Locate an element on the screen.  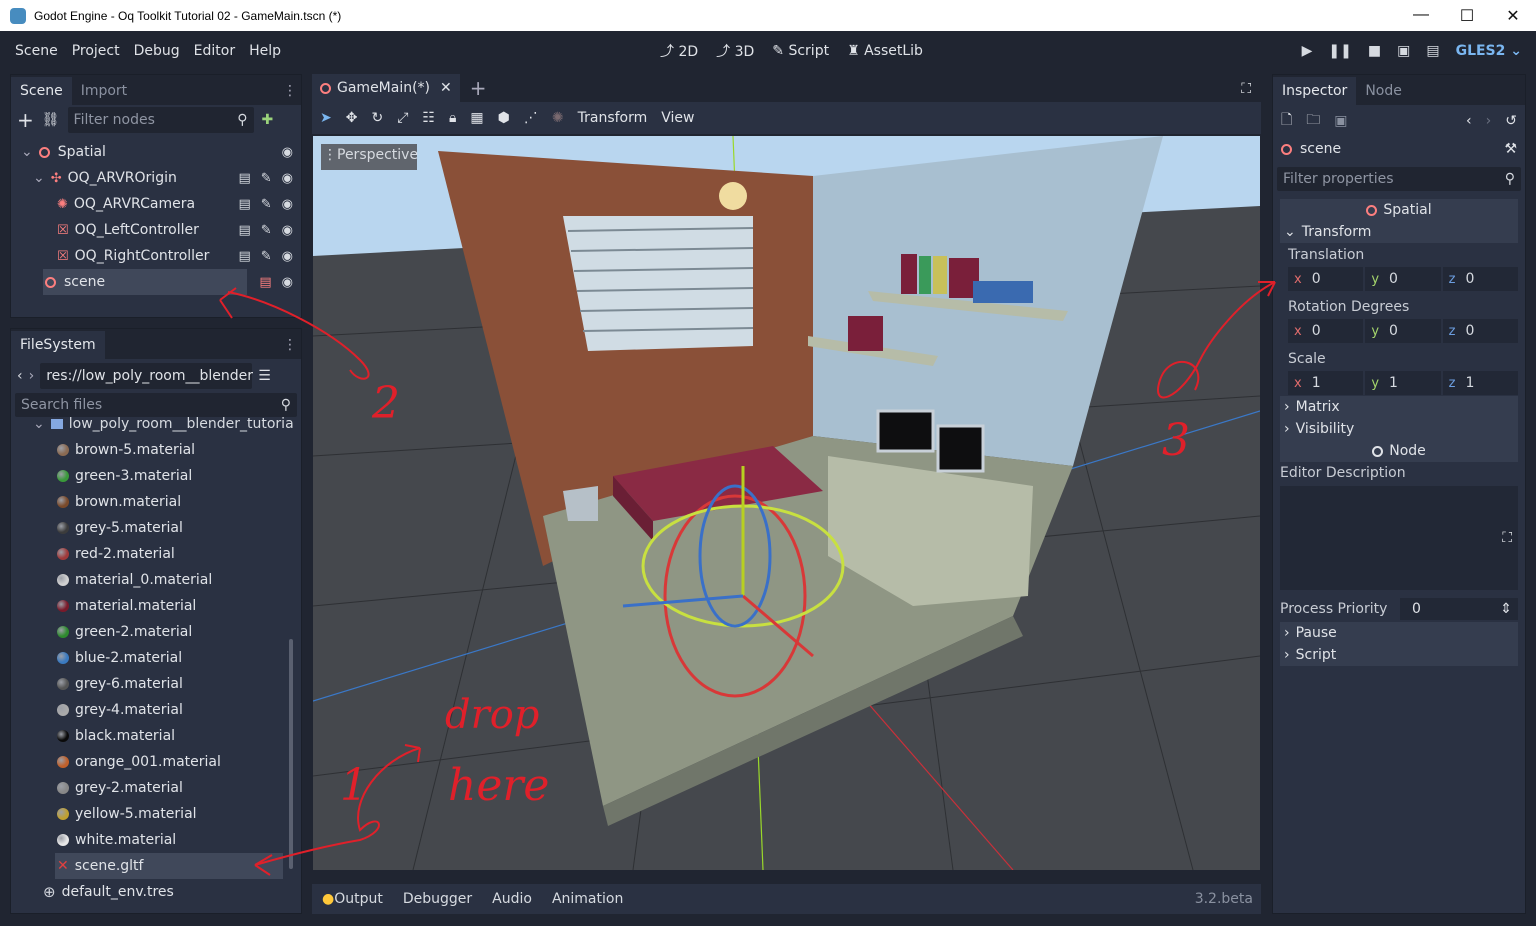
file-item: material.material is located at coordinates (156, 606).